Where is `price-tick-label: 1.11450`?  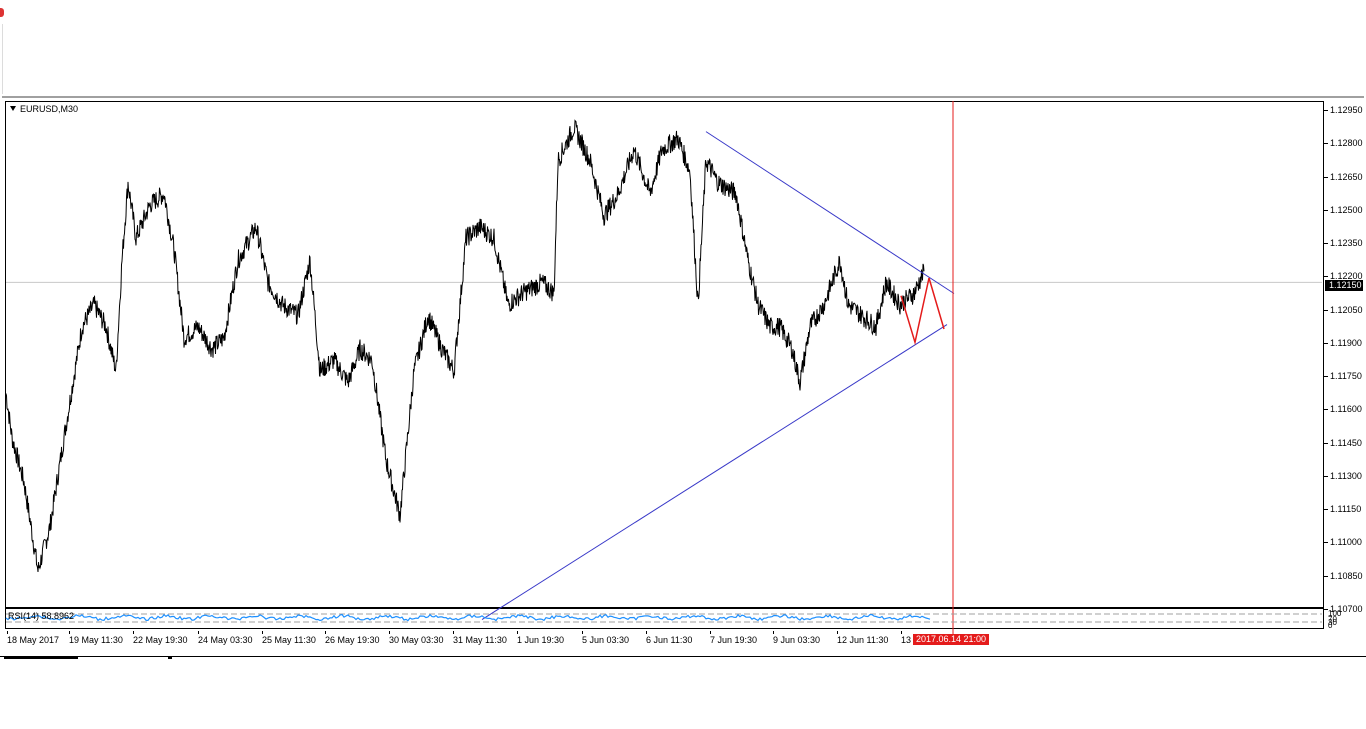 price-tick-label: 1.11450 is located at coordinates (1346, 442).